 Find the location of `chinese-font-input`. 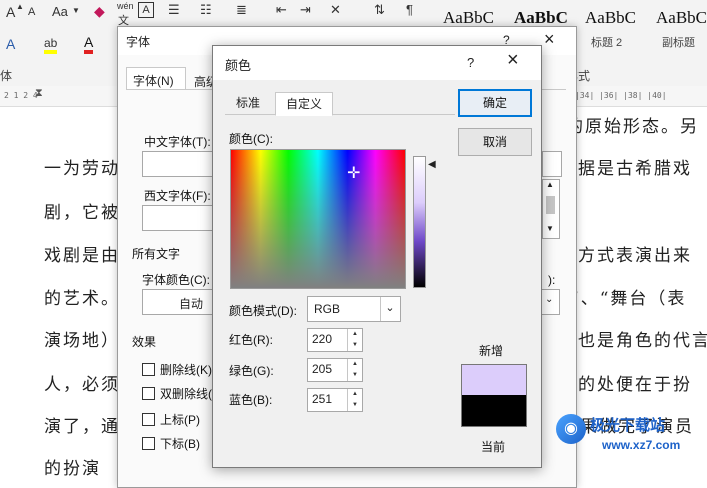

chinese-font-input is located at coordinates (179, 164).